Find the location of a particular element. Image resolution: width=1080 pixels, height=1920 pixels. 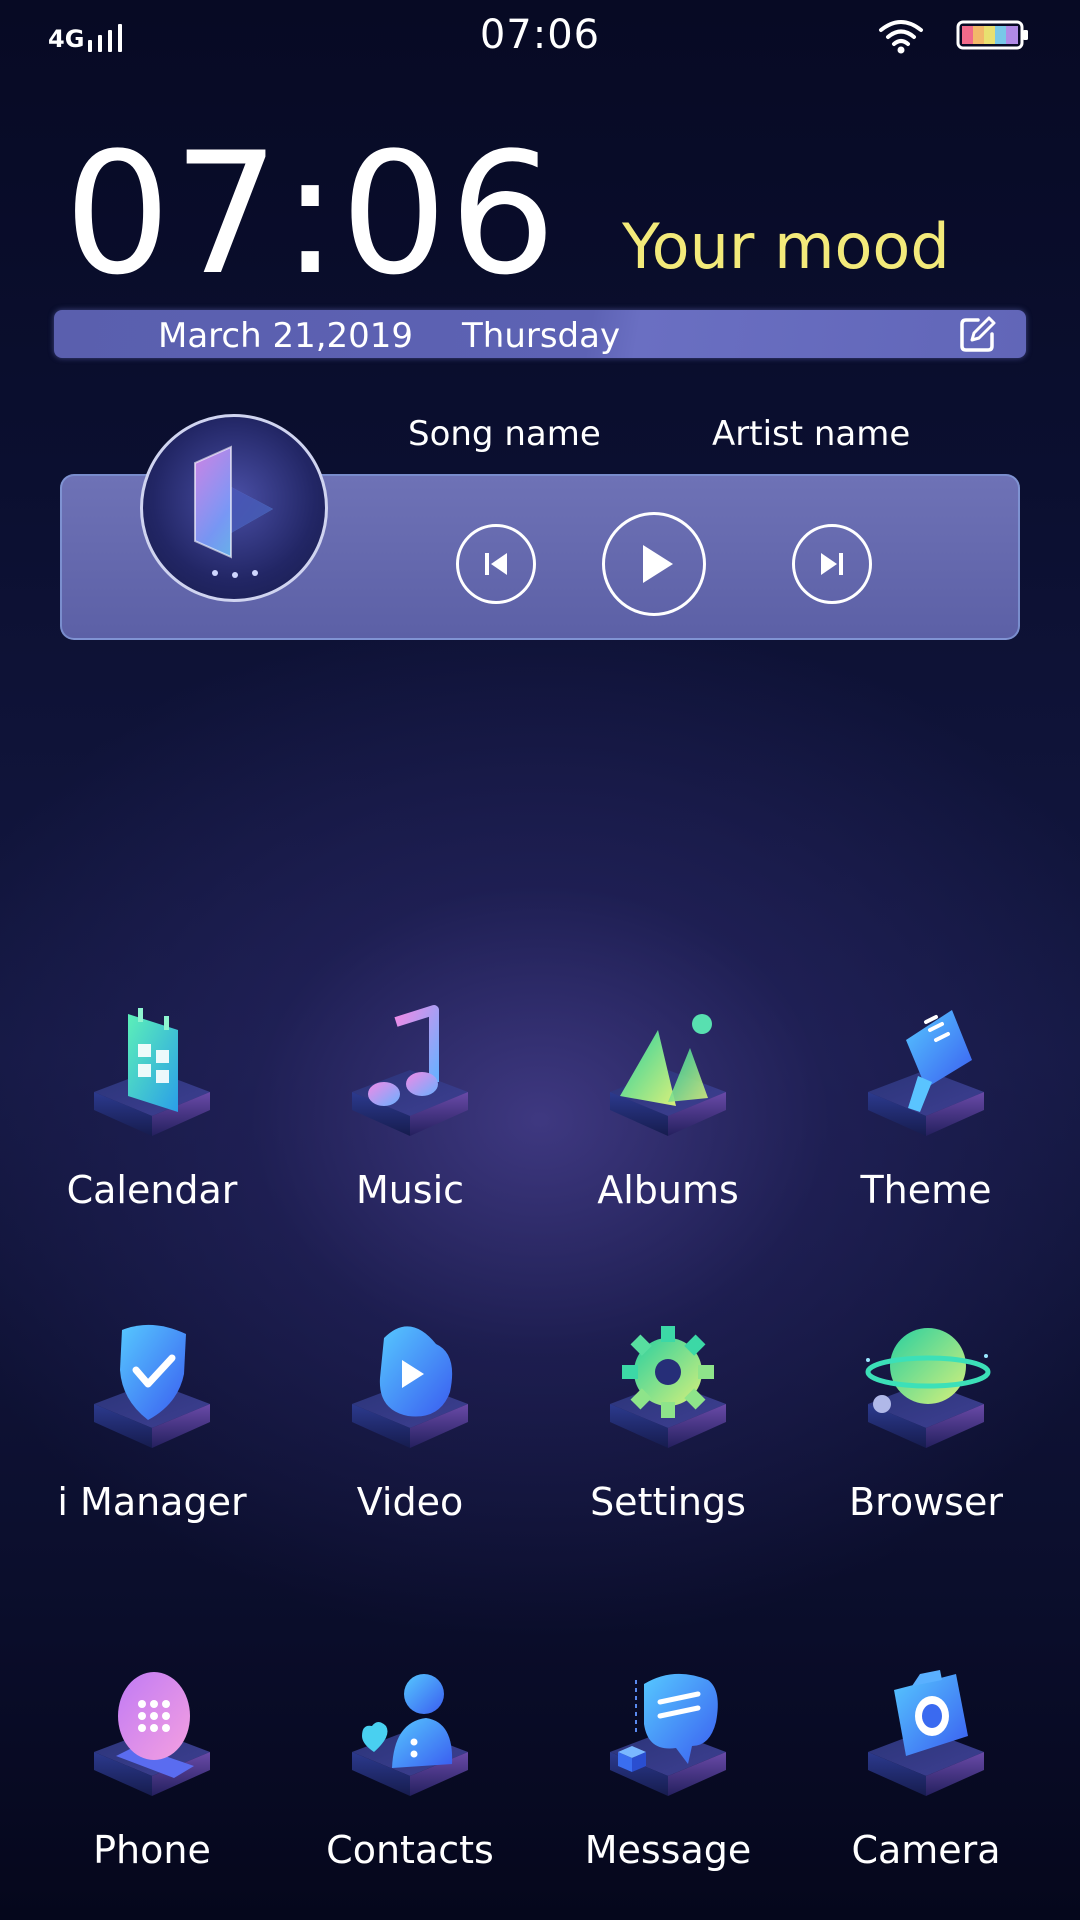

previous-icon is located at coordinates (496, 564).